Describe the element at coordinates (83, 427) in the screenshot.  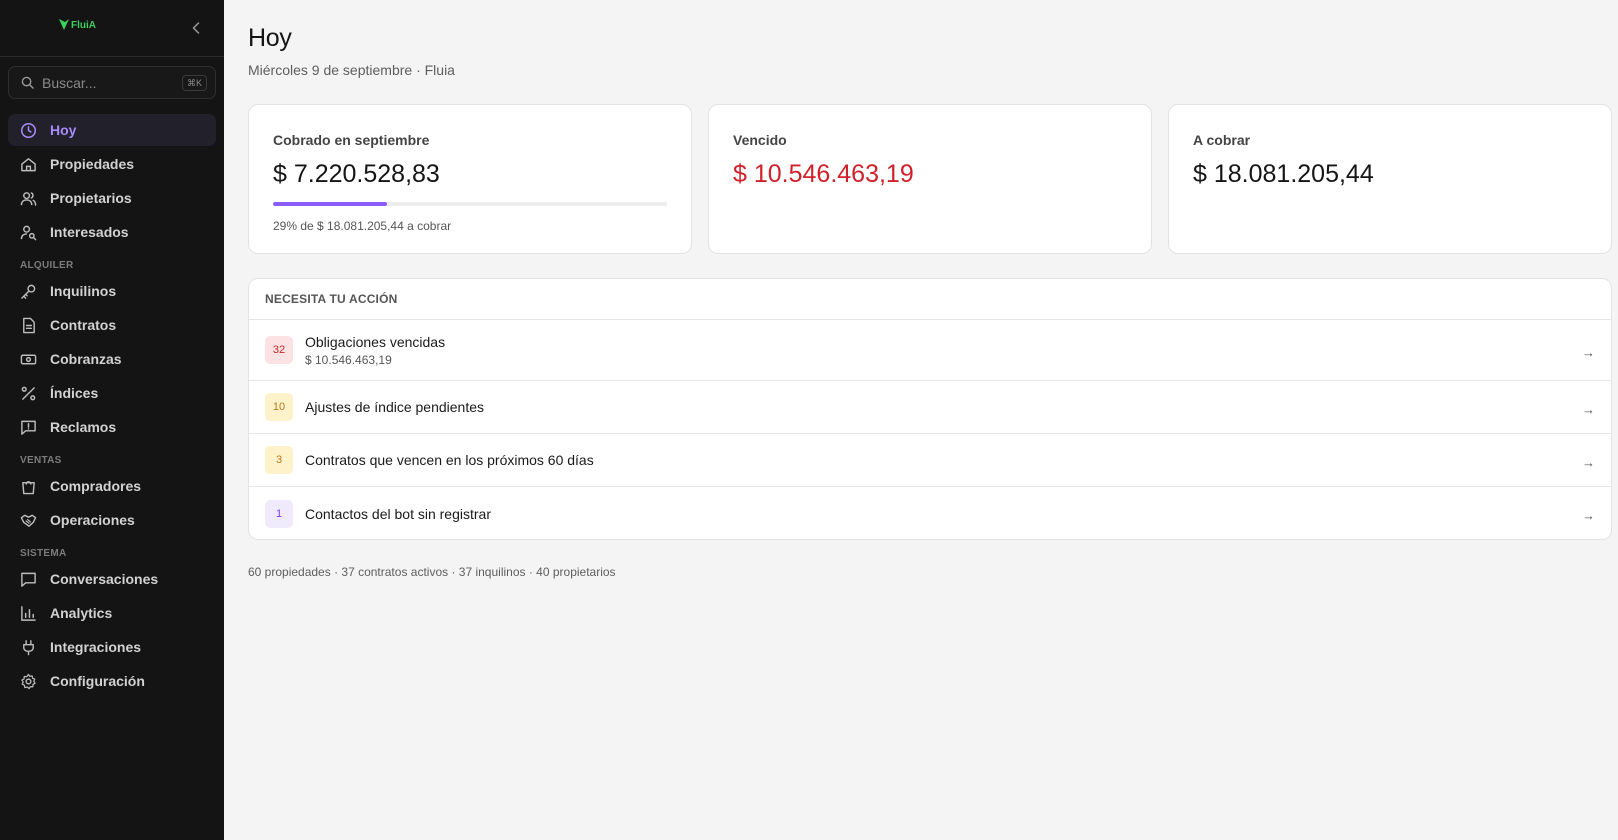
I see `sidebar-item-label: Reclamos` at that location.